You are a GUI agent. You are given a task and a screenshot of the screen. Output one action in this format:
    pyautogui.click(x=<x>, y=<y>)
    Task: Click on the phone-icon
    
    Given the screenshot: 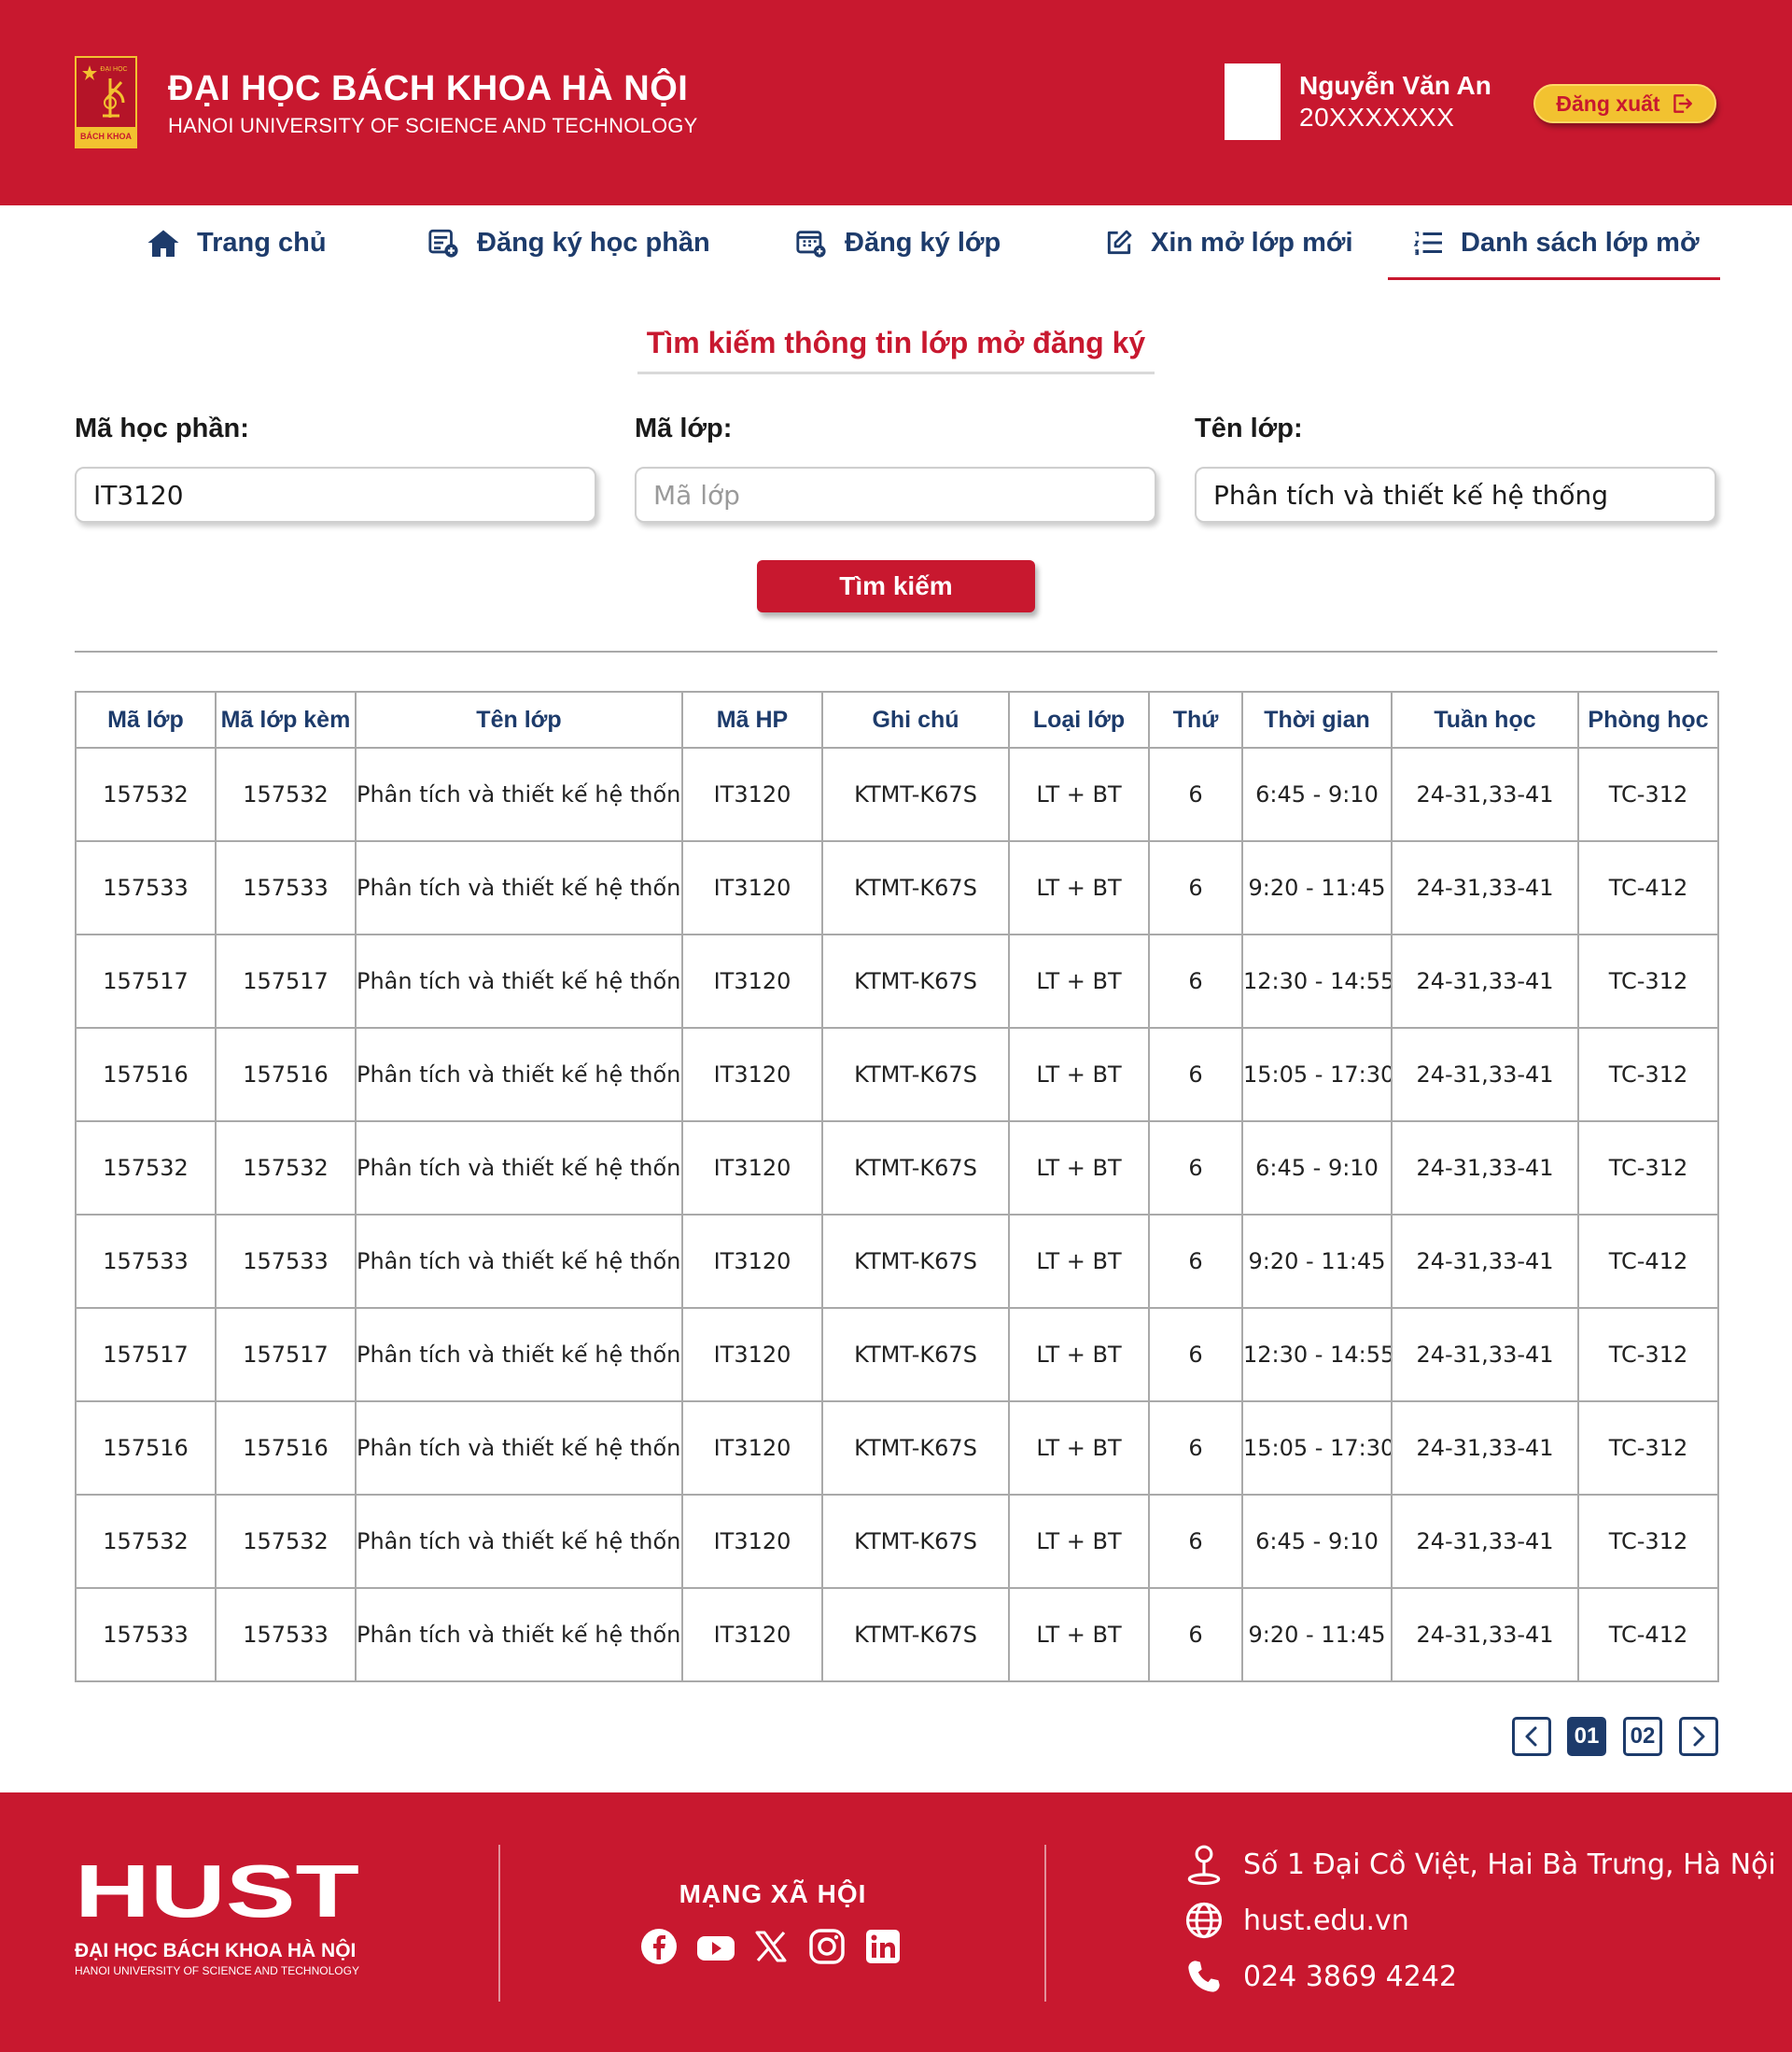 What is the action you would take?
    pyautogui.click(x=1204, y=1976)
    